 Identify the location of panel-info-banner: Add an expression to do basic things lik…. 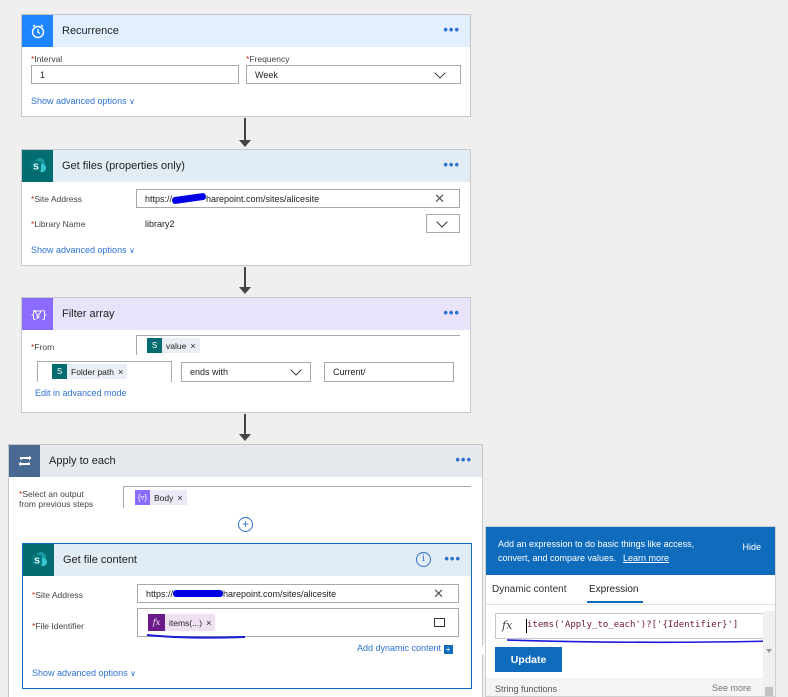
(630, 551).